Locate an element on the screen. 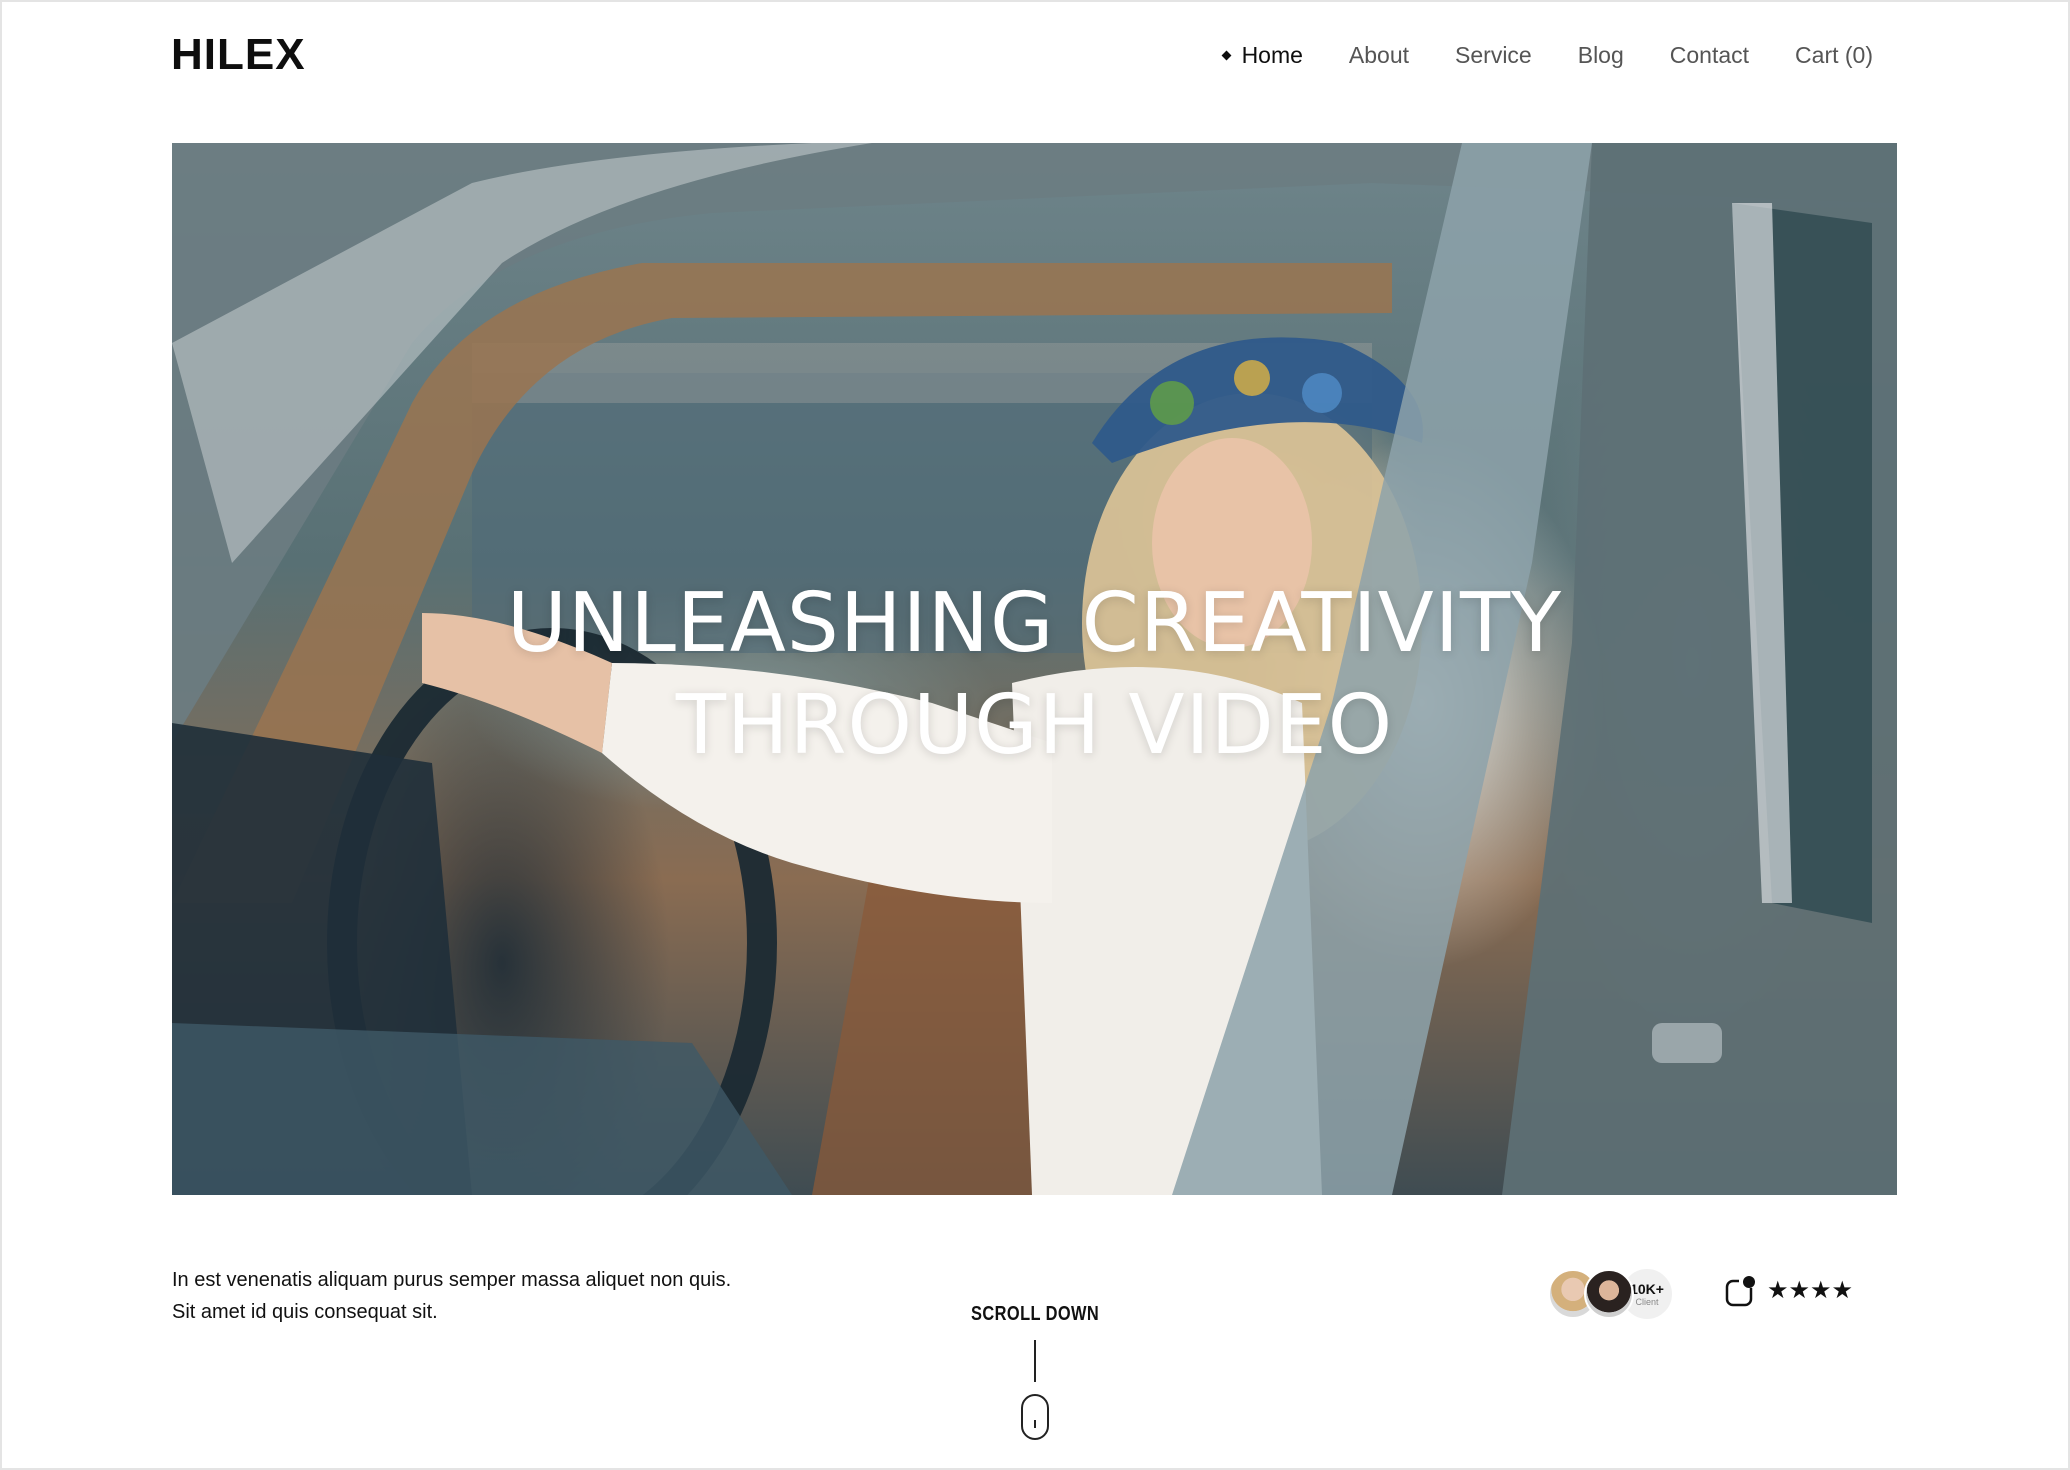 This screenshot has height=1470, width=2070. scroll-down: SCROLL DOWN is located at coordinates (1035, 1371).